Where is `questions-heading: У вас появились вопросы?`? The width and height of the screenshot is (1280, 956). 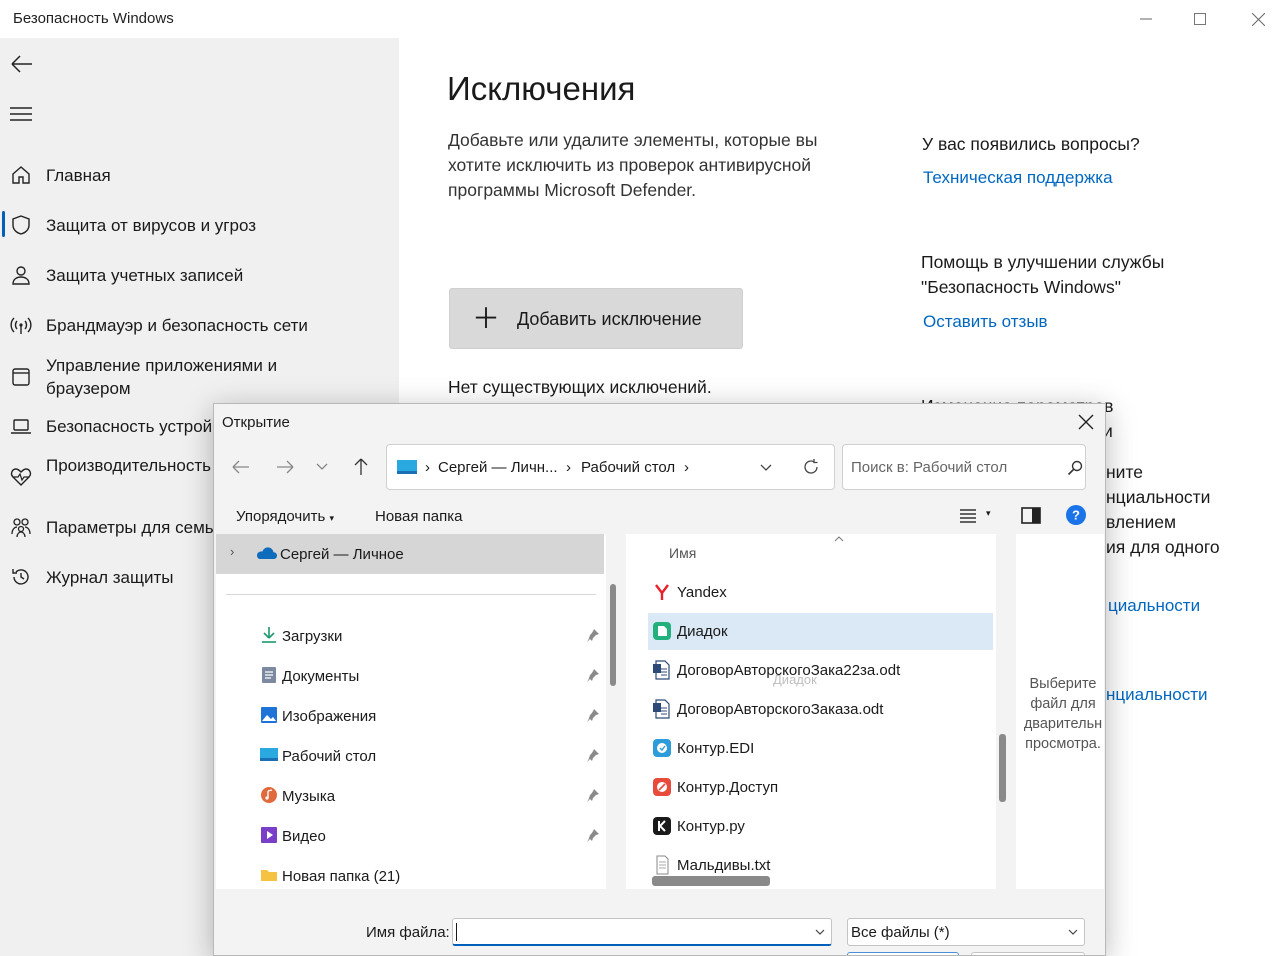
questions-heading: У вас появились вопросы? is located at coordinates (1031, 144).